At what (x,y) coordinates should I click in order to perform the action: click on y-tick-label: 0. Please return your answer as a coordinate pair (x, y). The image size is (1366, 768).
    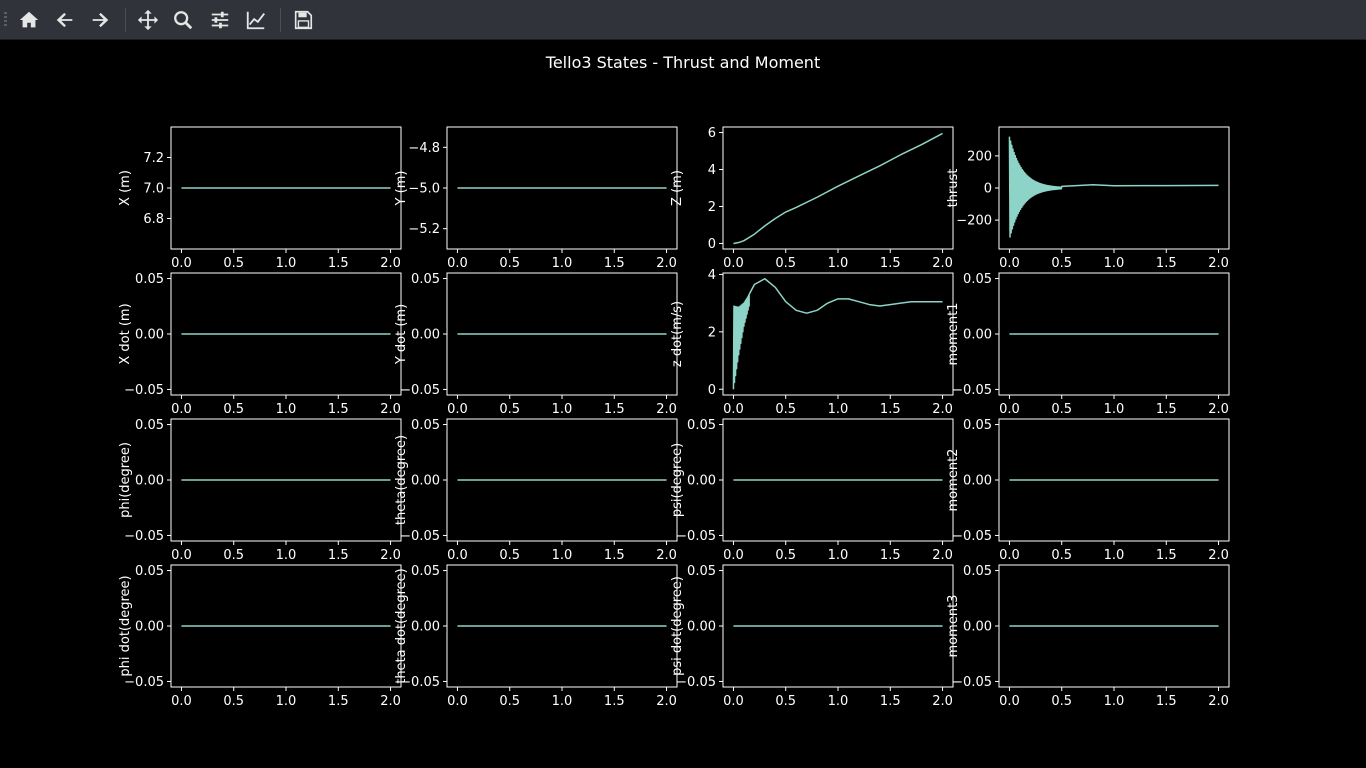
    Looking at the image, I should click on (712, 390).